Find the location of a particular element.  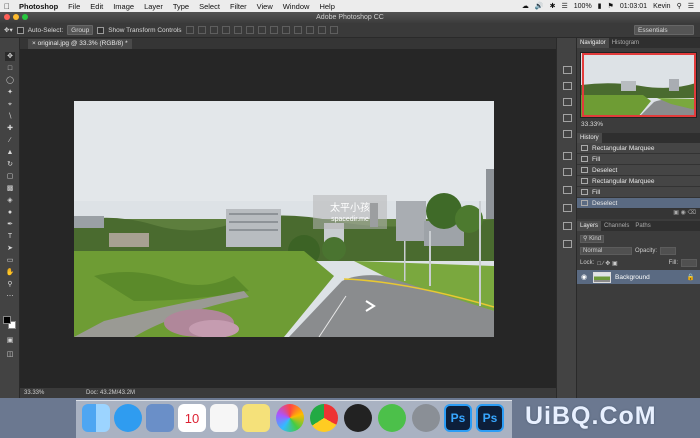

navigator-view-frame is located at coordinates (639, 85).